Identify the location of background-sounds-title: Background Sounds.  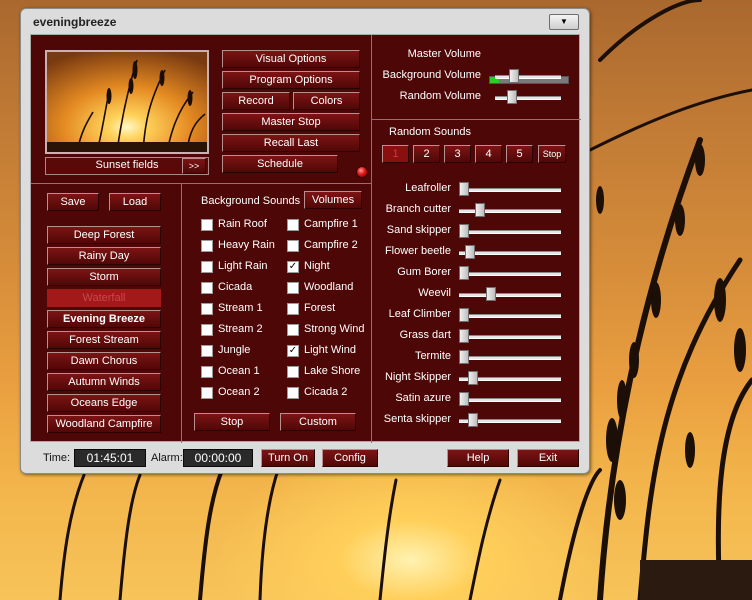
(251, 201).